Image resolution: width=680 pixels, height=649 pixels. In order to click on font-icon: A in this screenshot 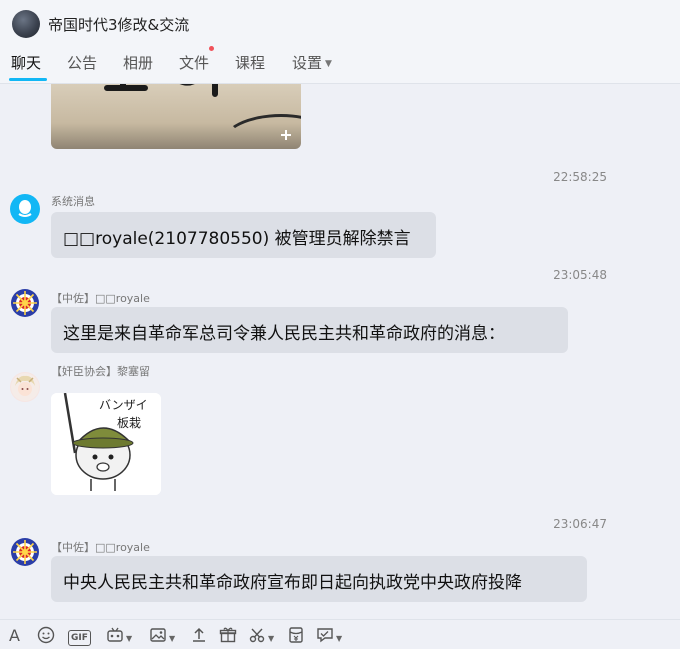, I will do `click(14, 636)`.